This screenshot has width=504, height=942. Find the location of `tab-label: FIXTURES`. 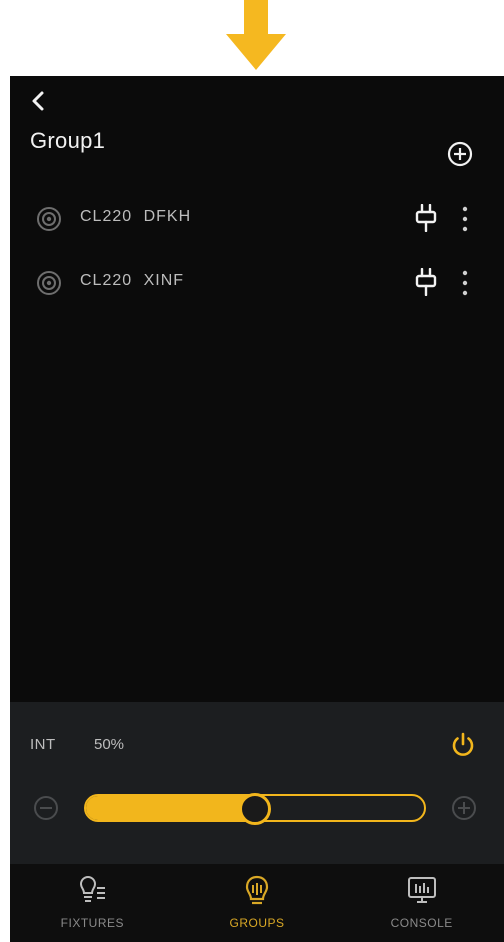

tab-label: FIXTURES is located at coordinates (92, 923).